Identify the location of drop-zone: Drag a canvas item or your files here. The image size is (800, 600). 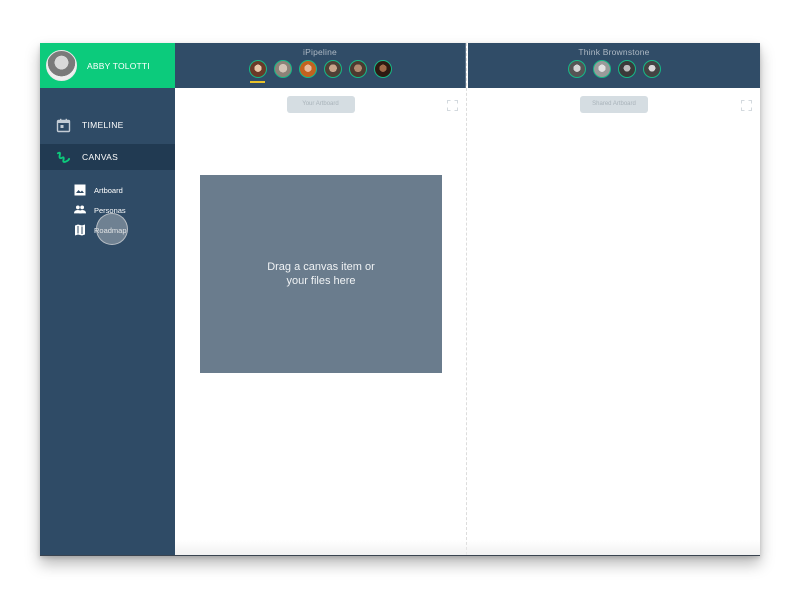
(321, 274).